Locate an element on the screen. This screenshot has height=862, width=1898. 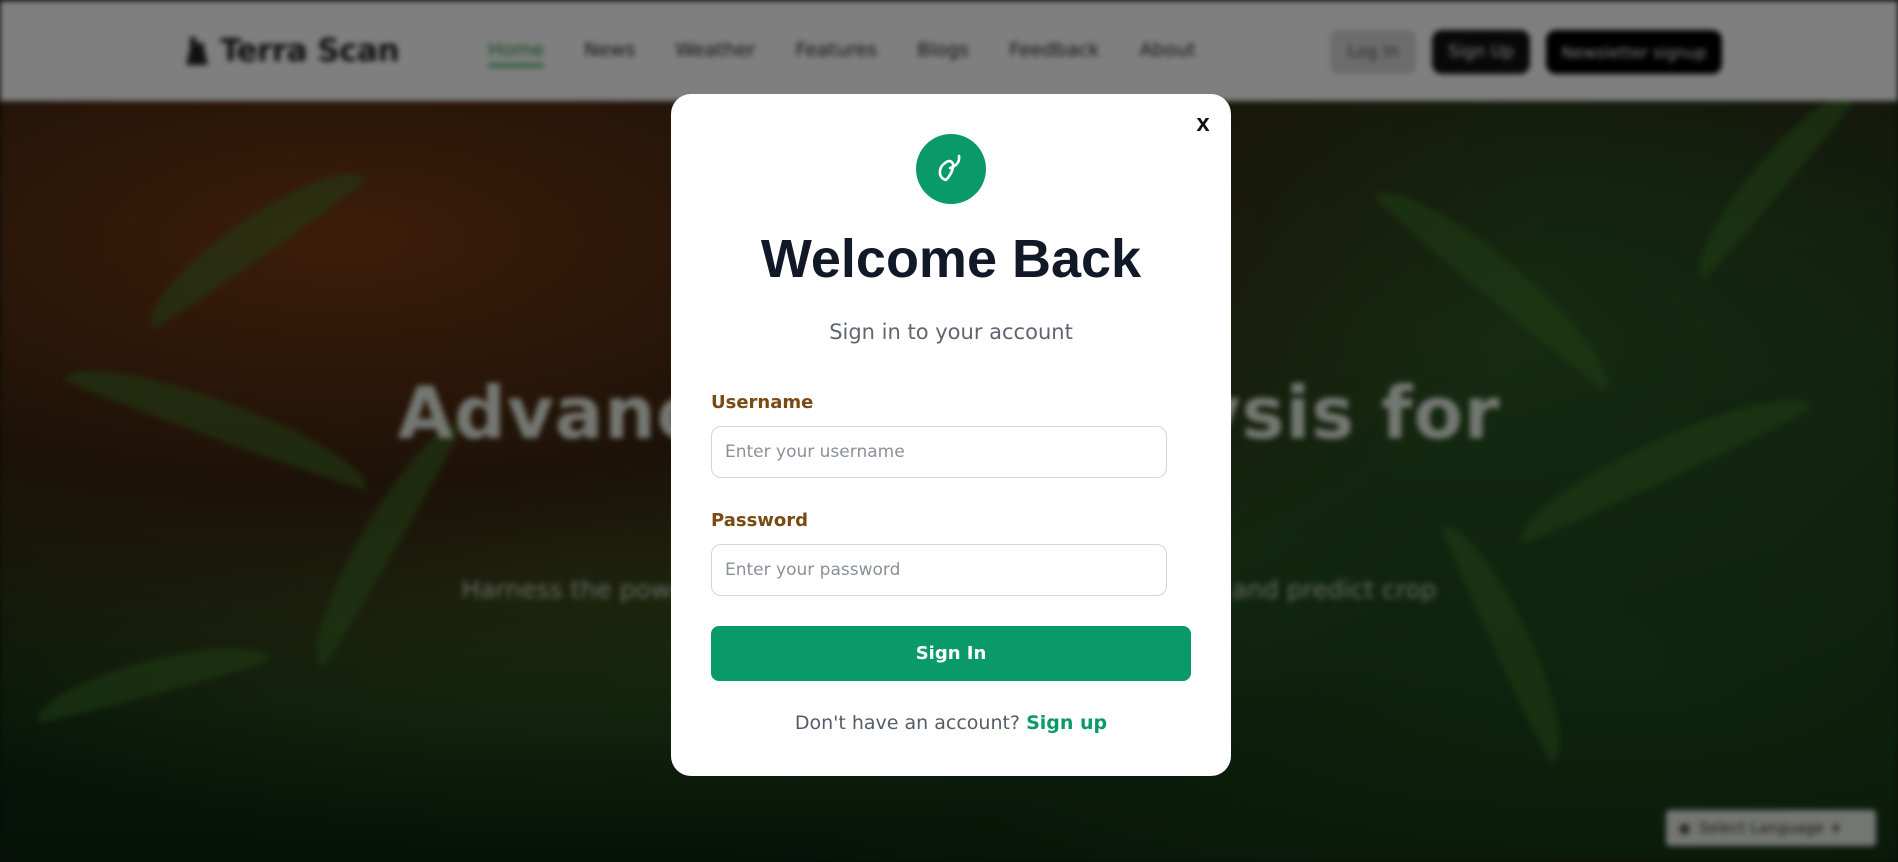
close-button: x is located at coordinates (1203, 124).